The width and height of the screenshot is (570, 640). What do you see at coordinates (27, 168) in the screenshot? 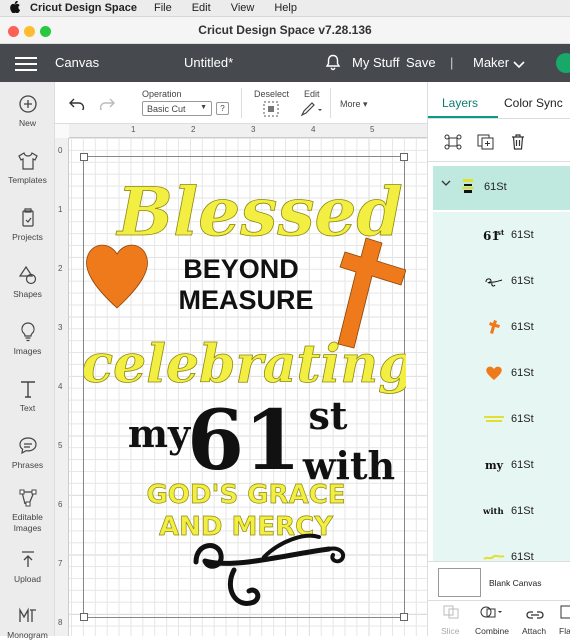
I see `sidebar-item-templates: Templates` at bounding box center [27, 168].